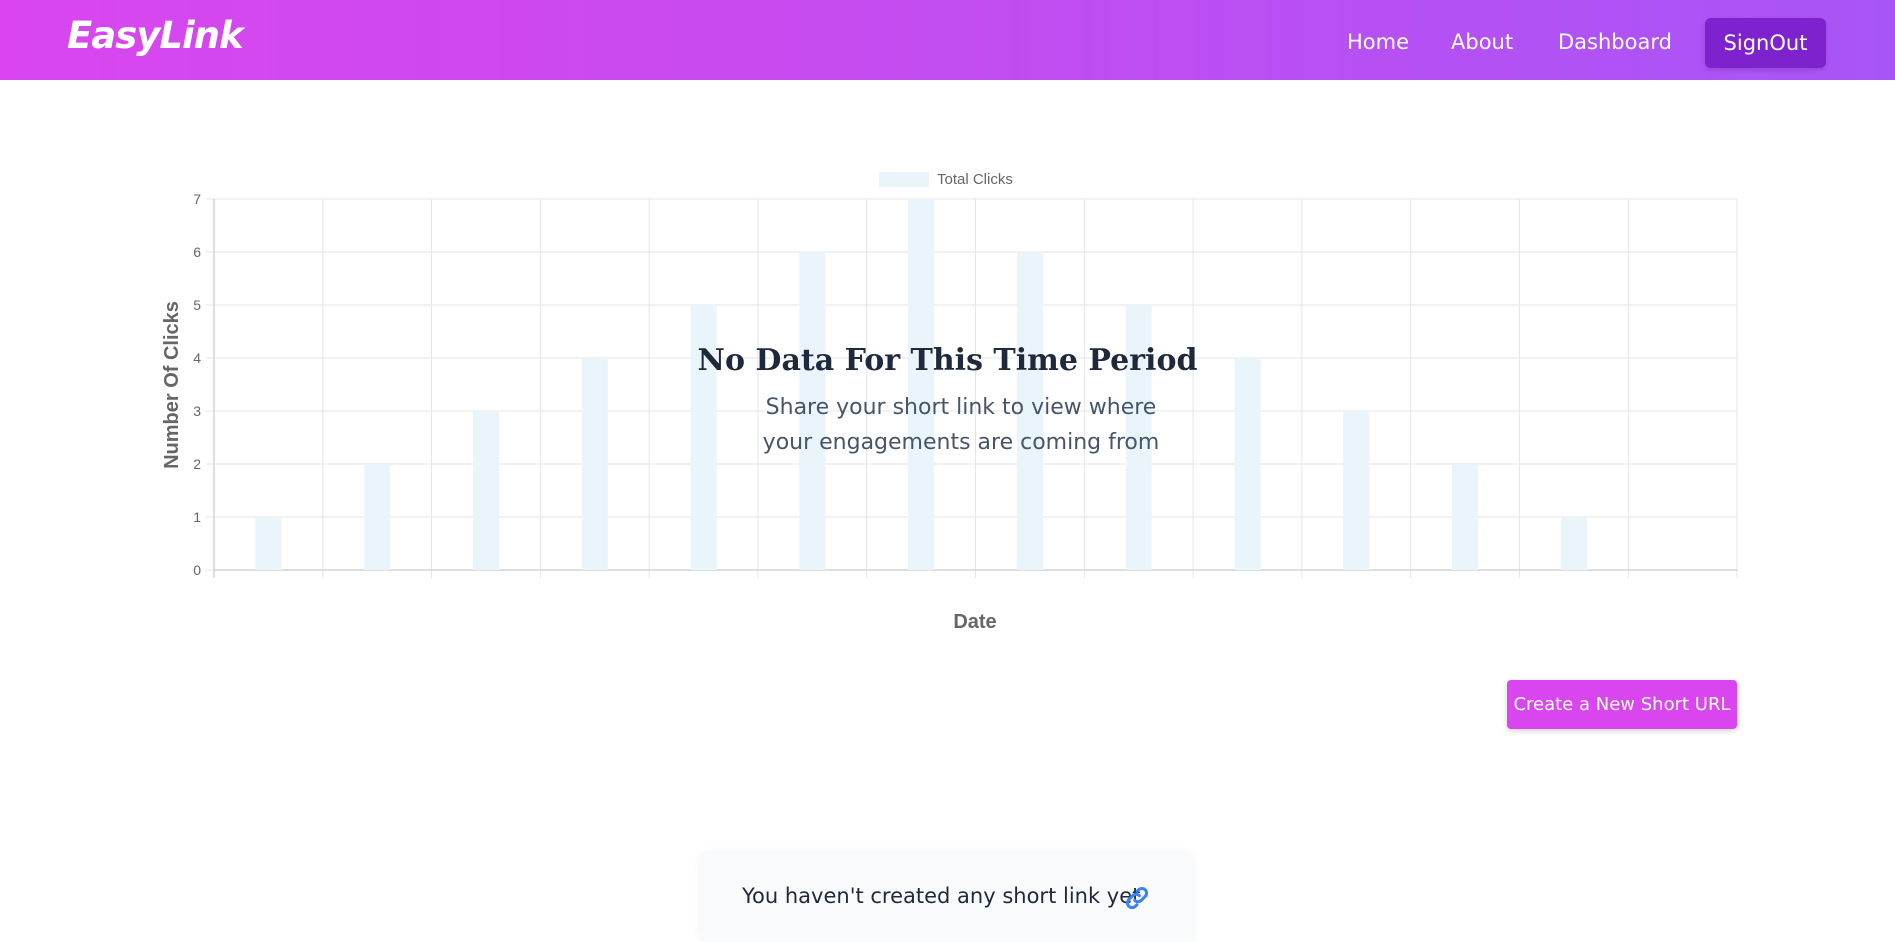  I want to click on y-tick-label: 0, so click(197, 570).